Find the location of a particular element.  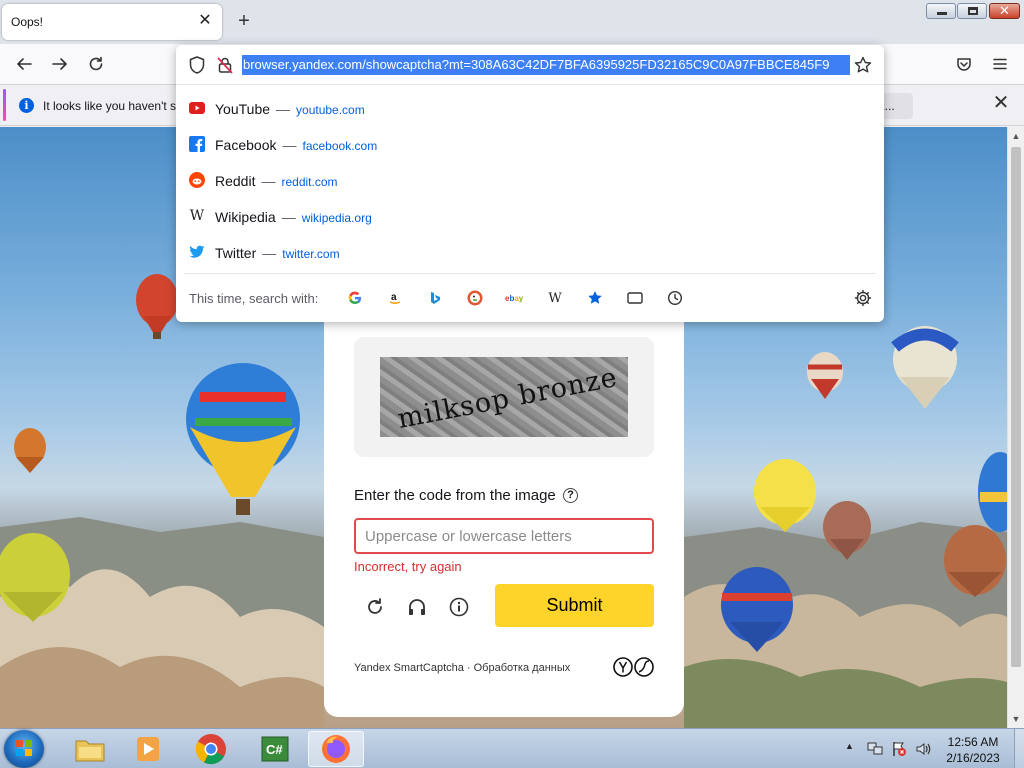

info-circle-icon is located at coordinates (459, 607).